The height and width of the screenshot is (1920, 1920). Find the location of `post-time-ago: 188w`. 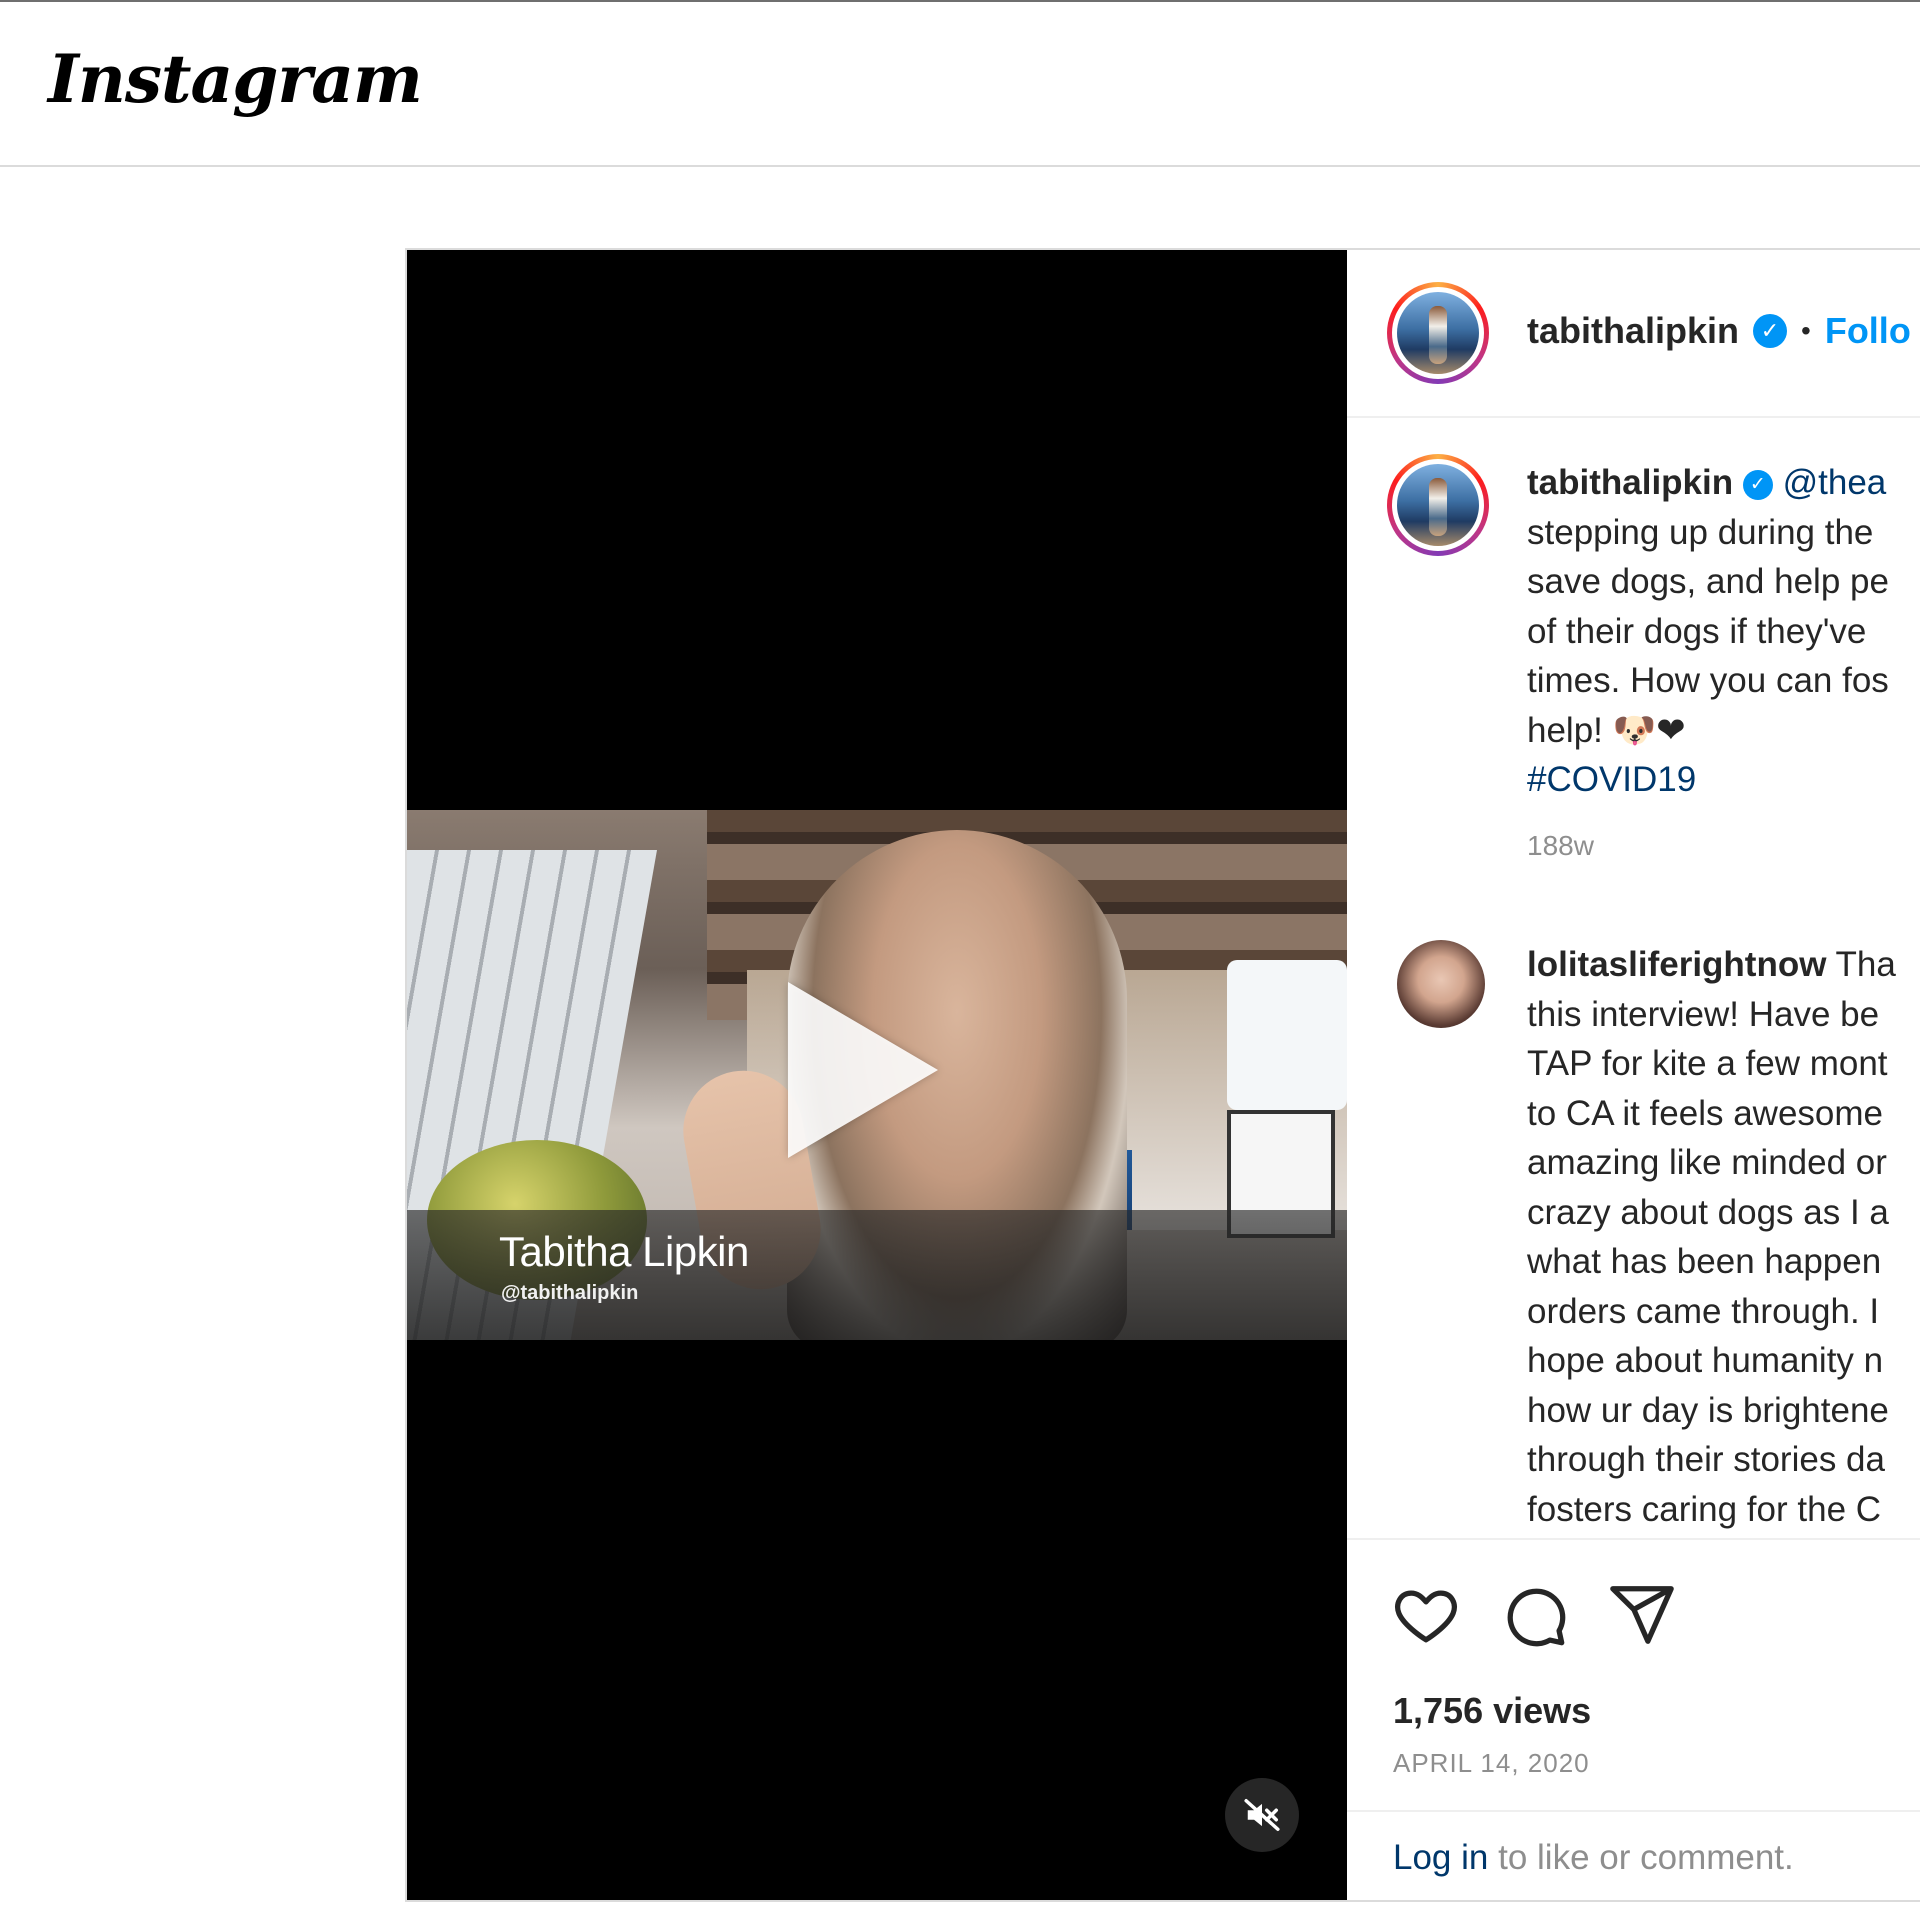

post-time-ago: 188w is located at coordinates (1560, 846).